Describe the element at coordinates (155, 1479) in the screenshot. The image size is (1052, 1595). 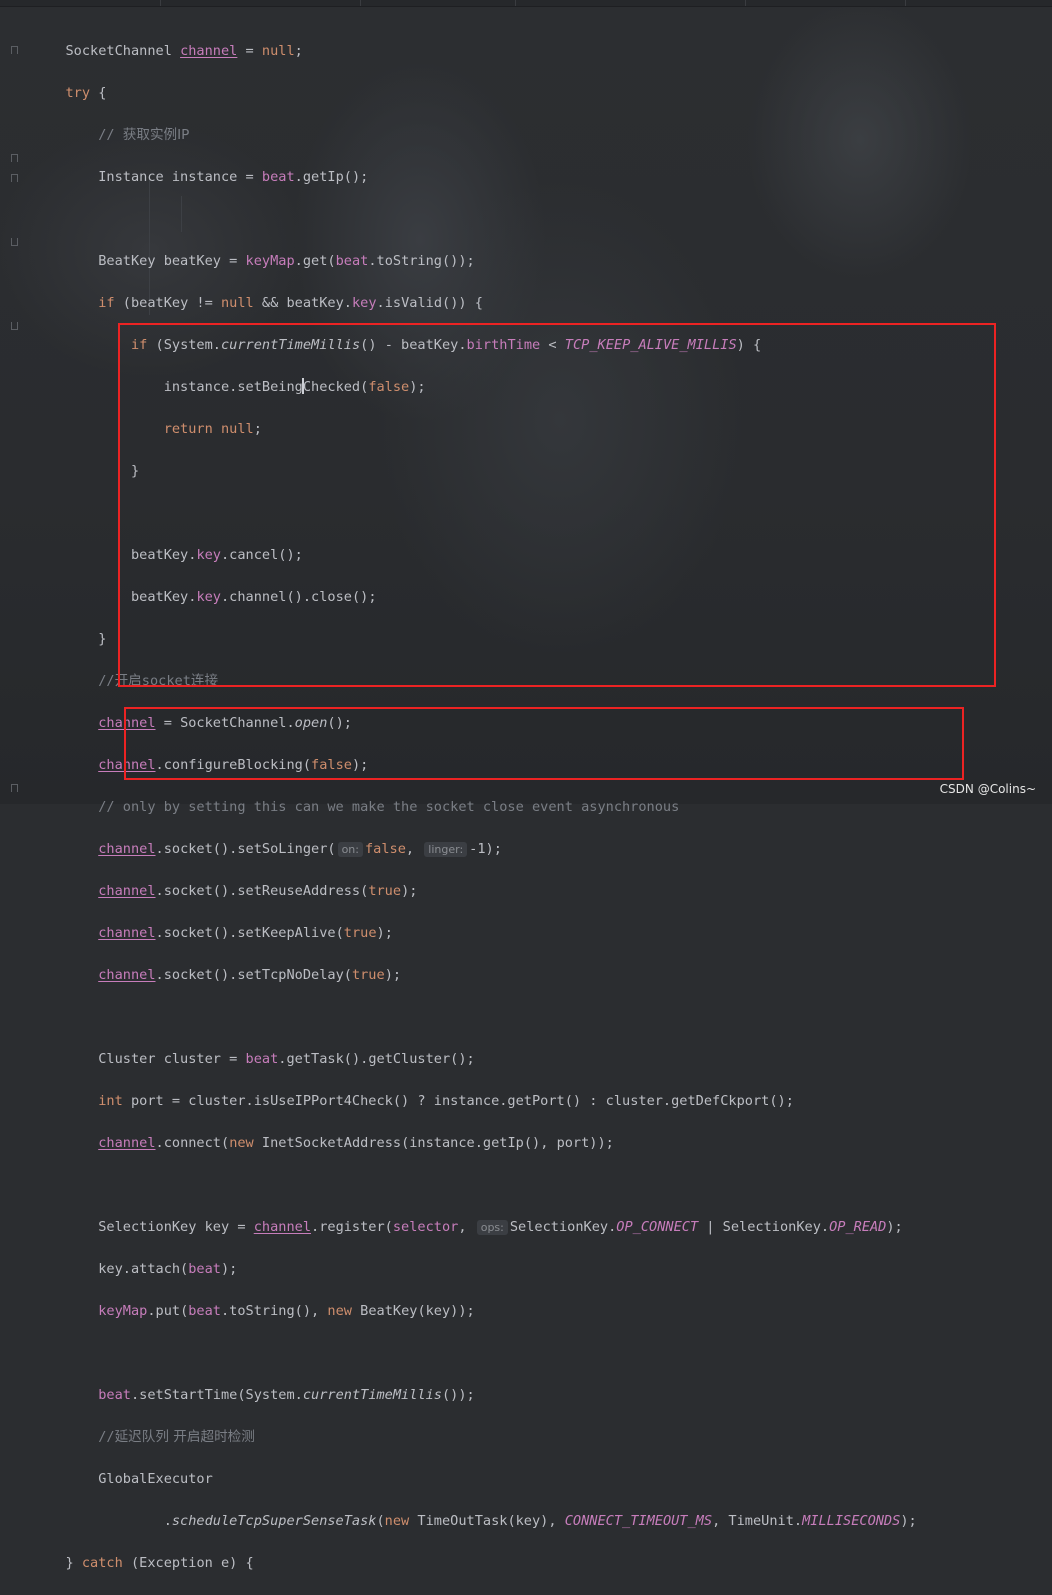
I see `code-line: GlobalExecutor` at that location.